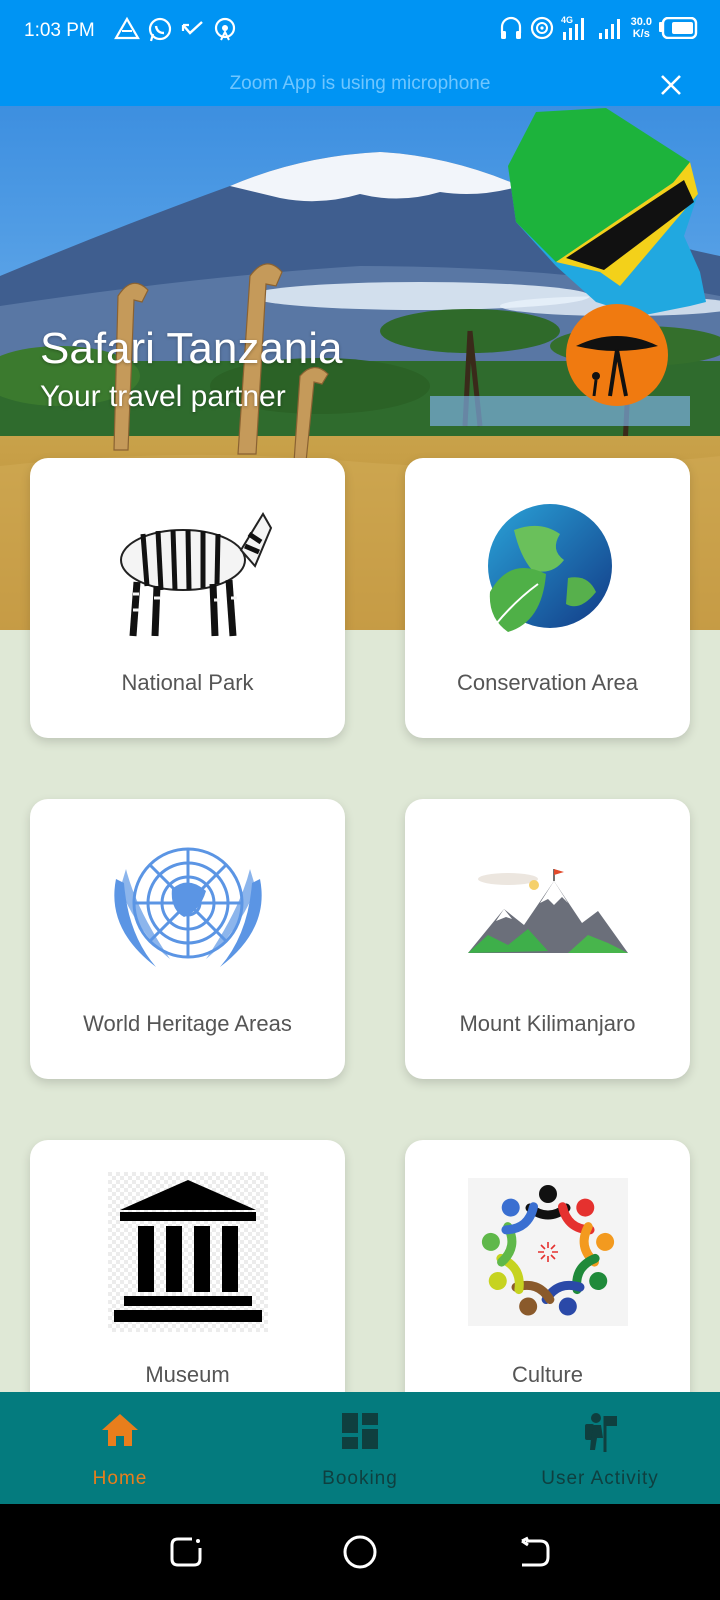  Describe the element at coordinates (120, 1430) in the screenshot. I see `home-icon` at that location.